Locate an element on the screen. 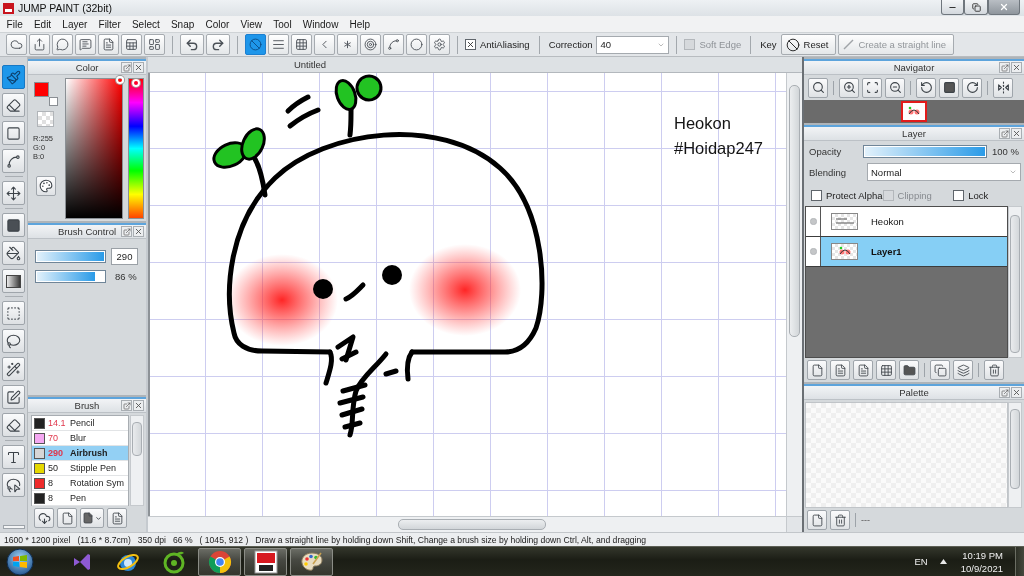 The width and height of the screenshot is (1024, 576). menu-item: Snap is located at coordinates (182, 24).